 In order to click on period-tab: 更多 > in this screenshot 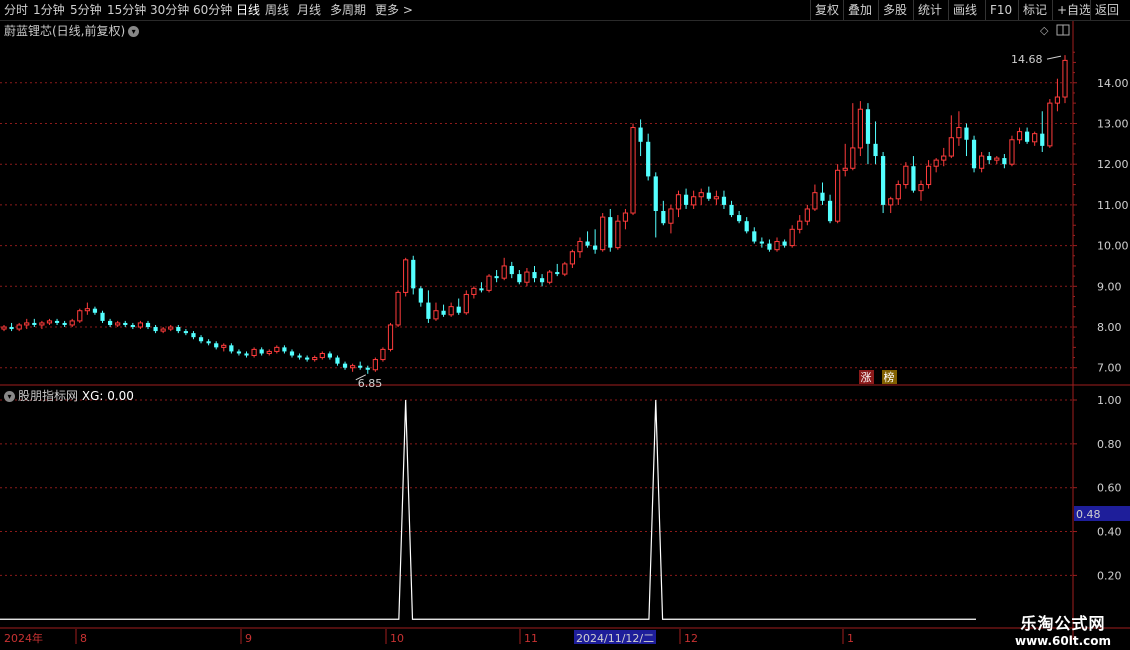, I will do `click(394, 10)`.